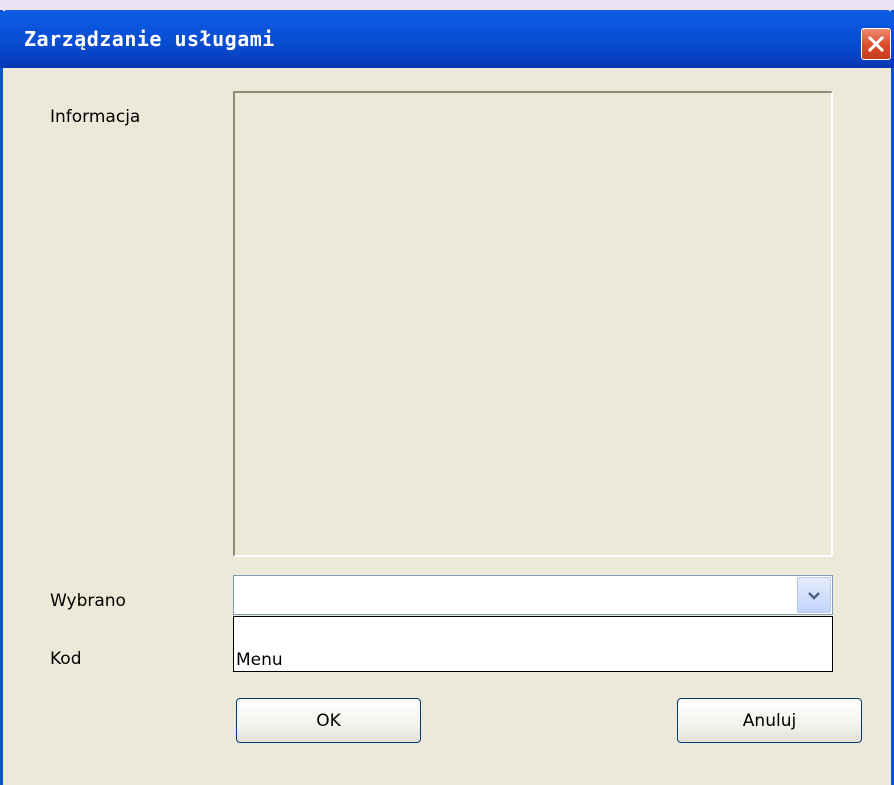 This screenshot has height=785, width=894. I want to click on dropdown-item-menu: Menu, so click(259, 660).